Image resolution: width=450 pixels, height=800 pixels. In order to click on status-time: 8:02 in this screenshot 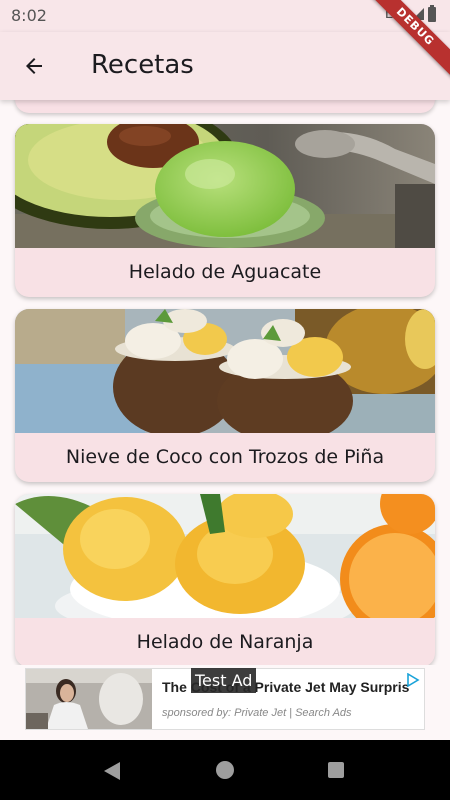, I will do `click(29, 15)`.